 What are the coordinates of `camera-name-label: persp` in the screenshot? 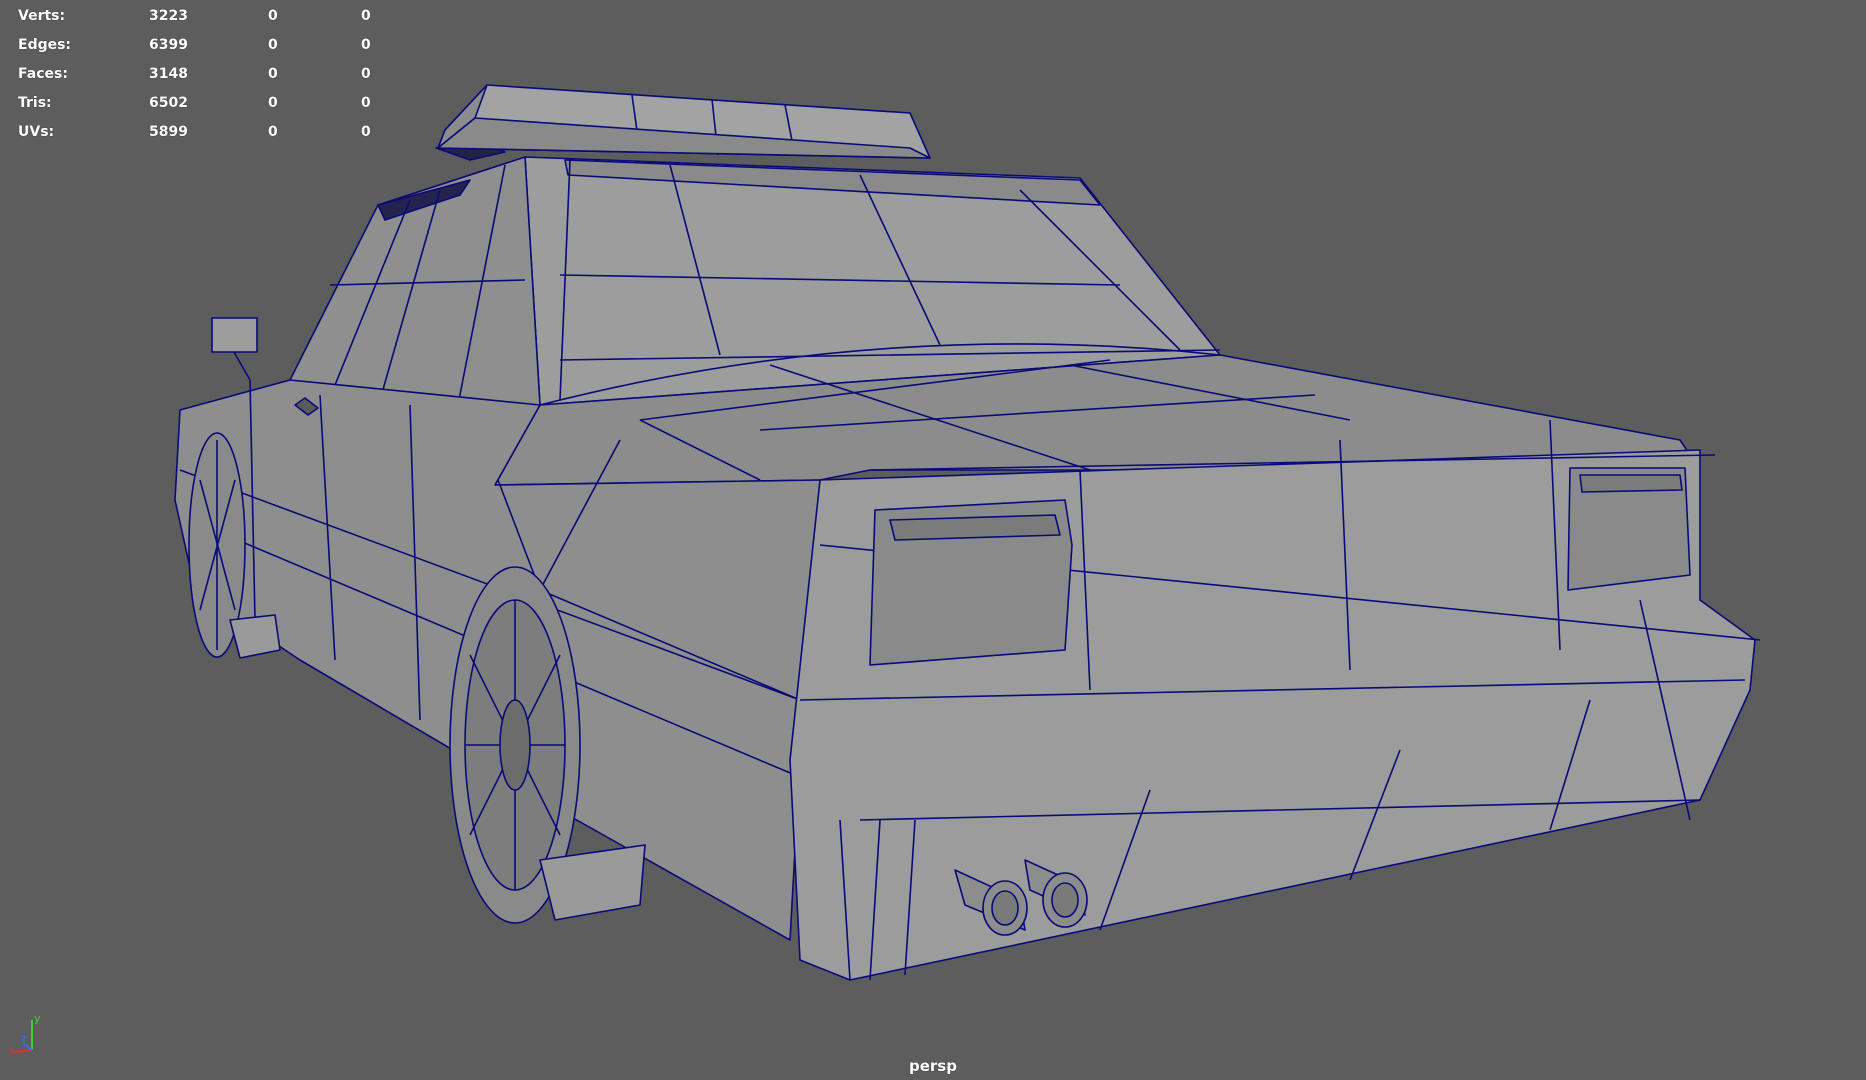 It's located at (933, 1066).